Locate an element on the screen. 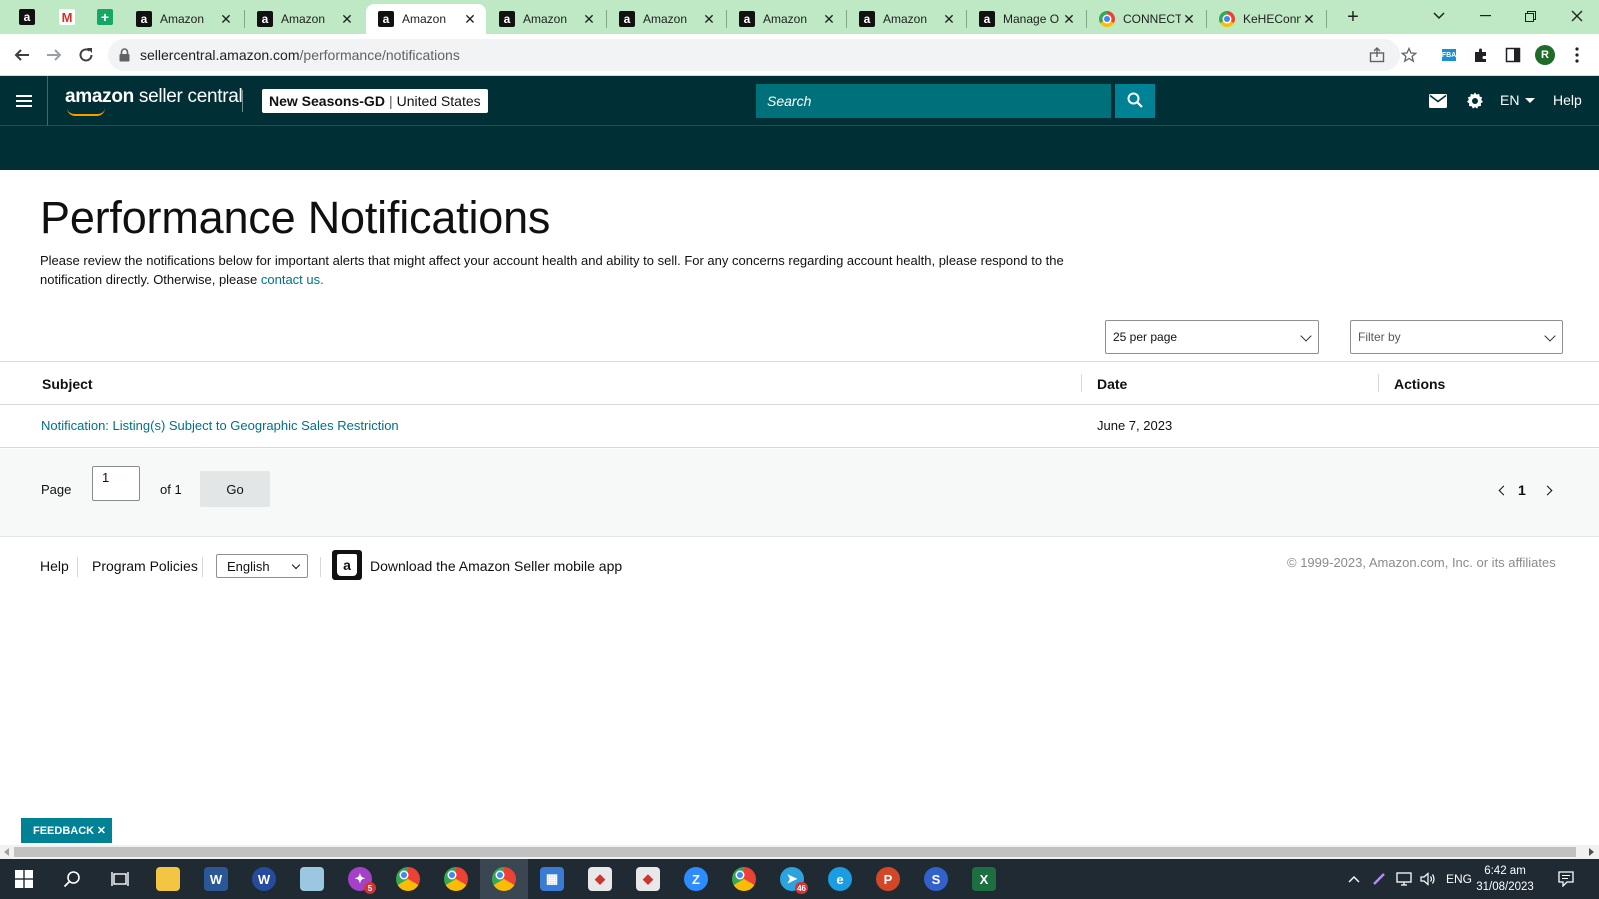 The width and height of the screenshot is (1599, 899). filter-by-select: Filter by is located at coordinates (1456, 337).